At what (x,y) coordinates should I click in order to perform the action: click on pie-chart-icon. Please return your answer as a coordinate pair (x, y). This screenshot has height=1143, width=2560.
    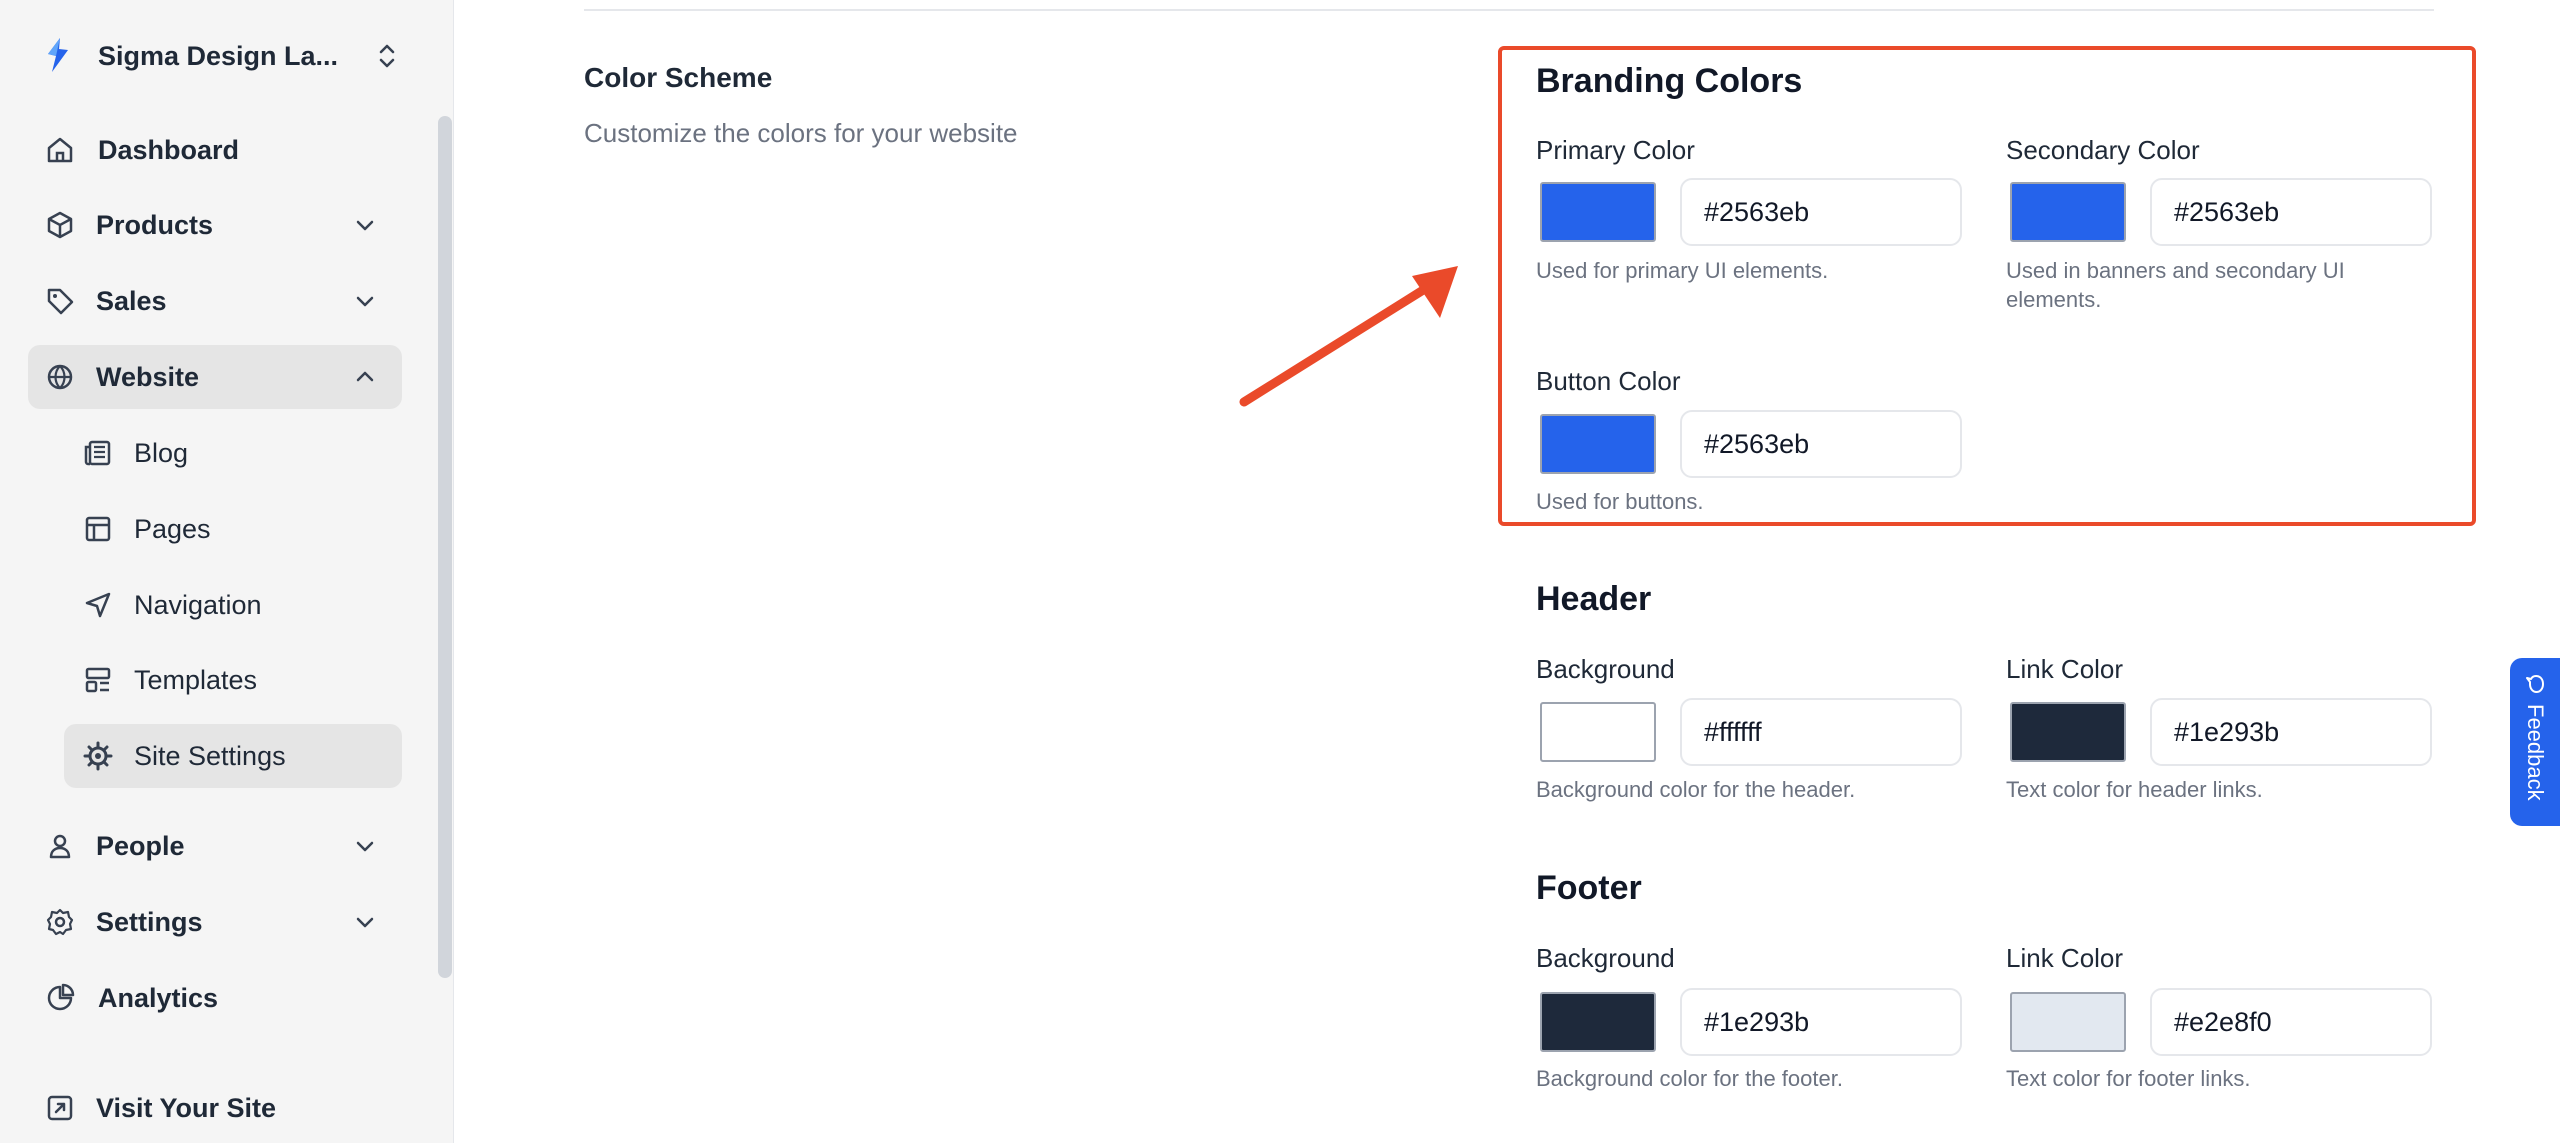
    Looking at the image, I should click on (61, 997).